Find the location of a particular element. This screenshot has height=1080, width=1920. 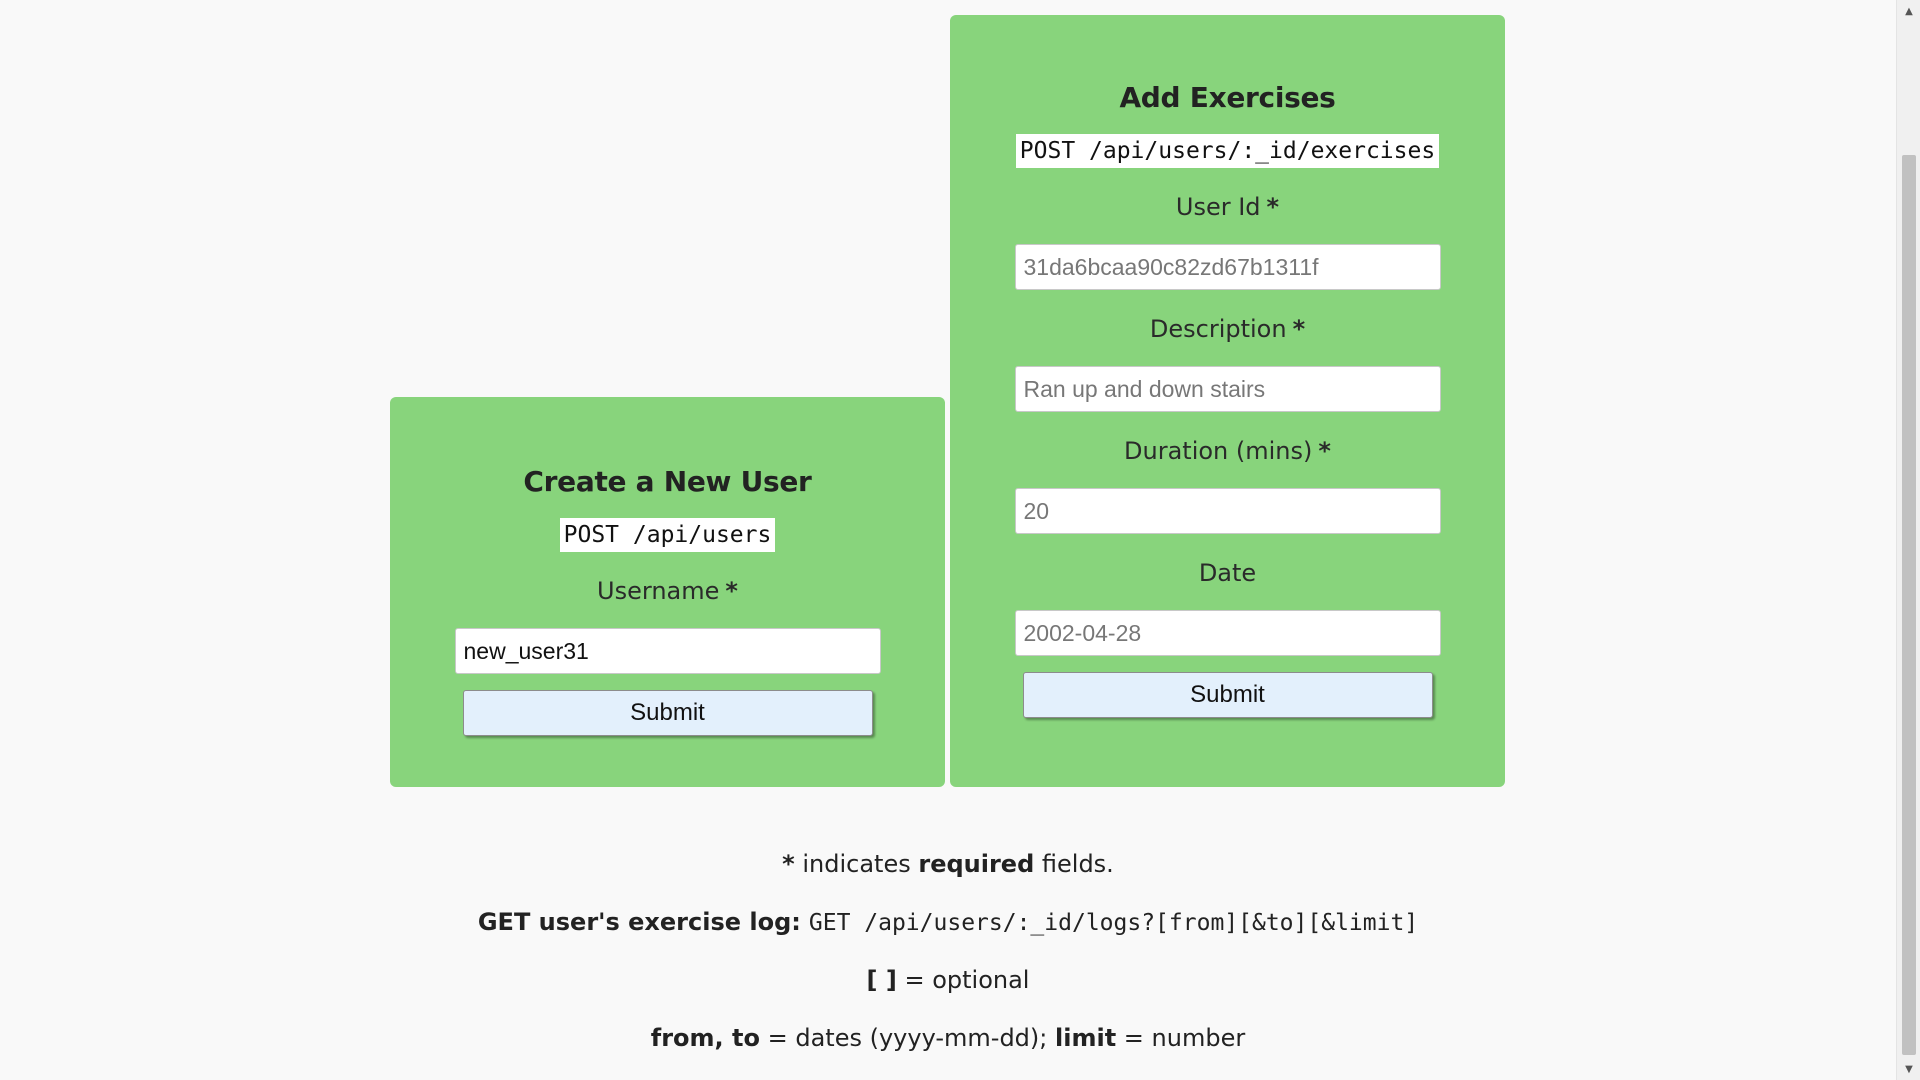

required-star: * is located at coordinates (788, 864).